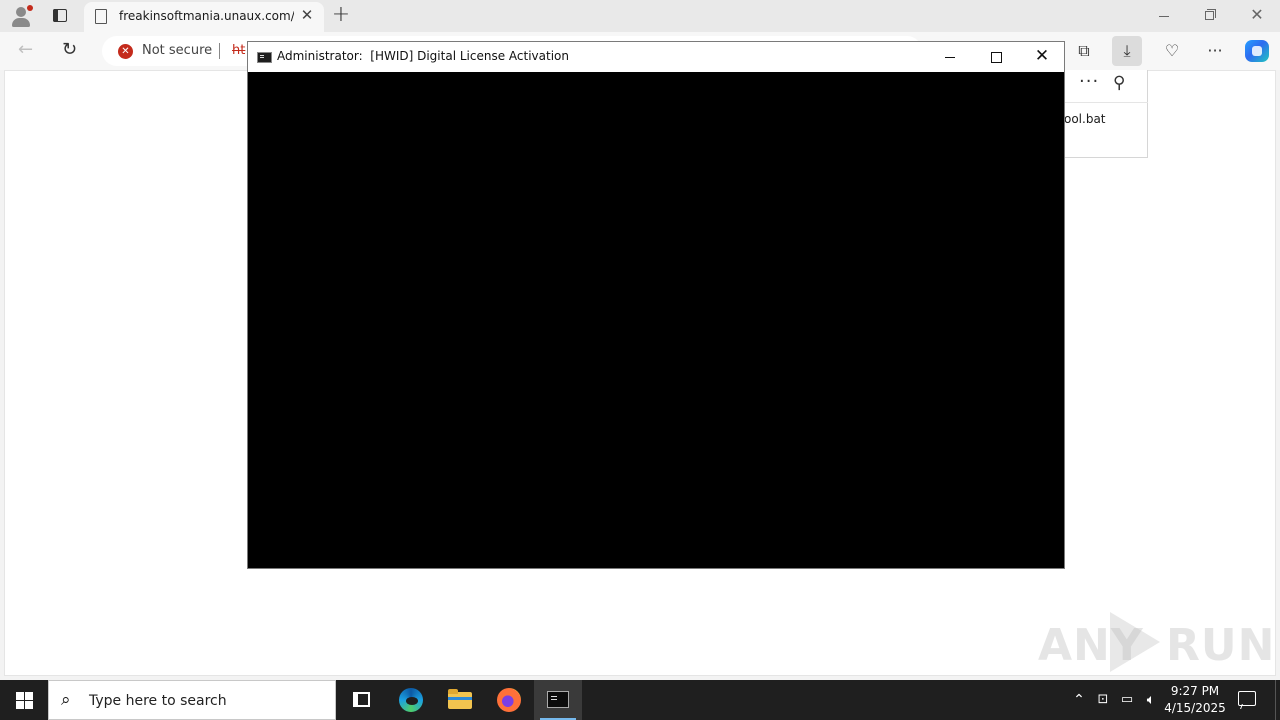 The width and height of the screenshot is (1280, 720). What do you see at coordinates (238, 50) in the screenshot?
I see `url-text: ht` at bounding box center [238, 50].